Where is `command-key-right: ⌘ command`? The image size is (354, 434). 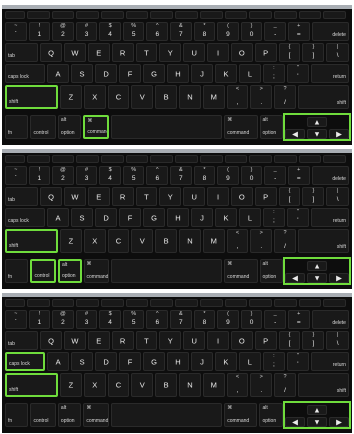
command-key-right: ⌘ command is located at coordinates (241, 415).